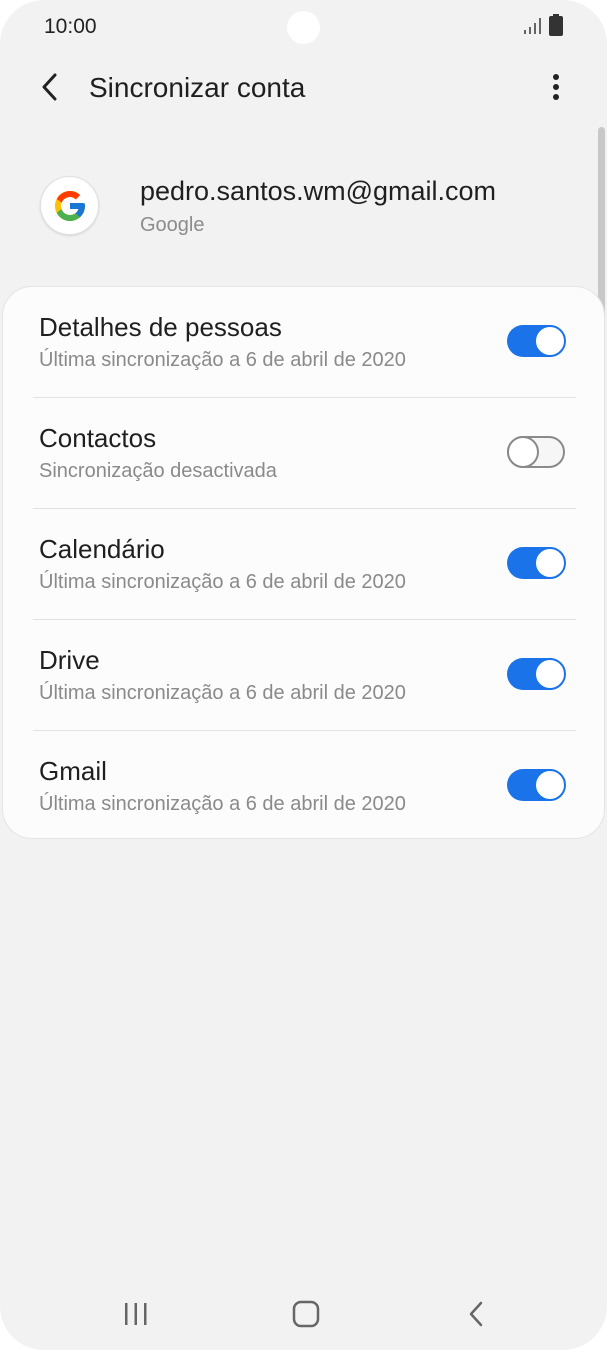 The height and width of the screenshot is (1350, 607). I want to click on back-icon, so click(476, 1314).